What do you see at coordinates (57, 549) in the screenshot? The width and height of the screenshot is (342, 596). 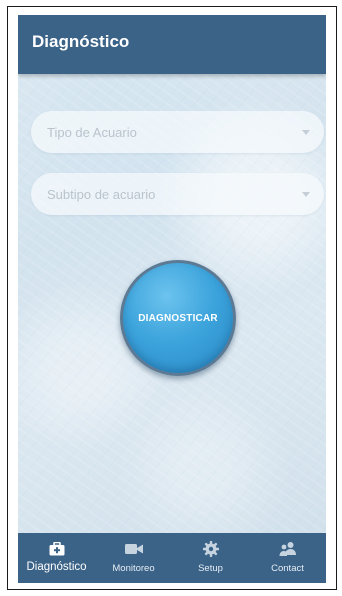 I see `medical-kit-icon` at bounding box center [57, 549].